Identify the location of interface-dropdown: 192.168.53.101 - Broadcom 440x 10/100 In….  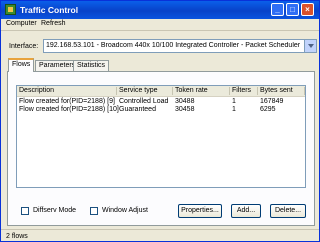
(180, 46).